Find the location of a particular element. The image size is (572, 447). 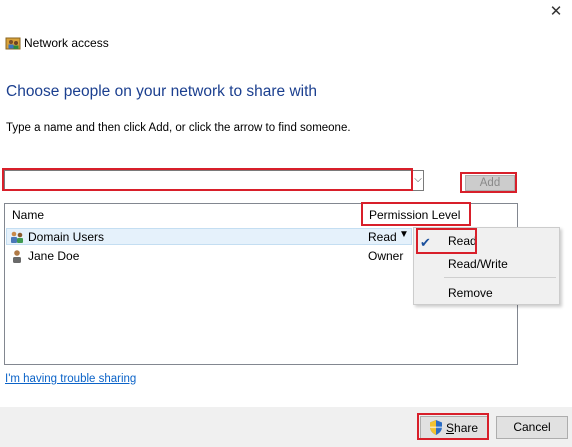

menu-item-read-write: Read/Write is located at coordinates (478, 264).